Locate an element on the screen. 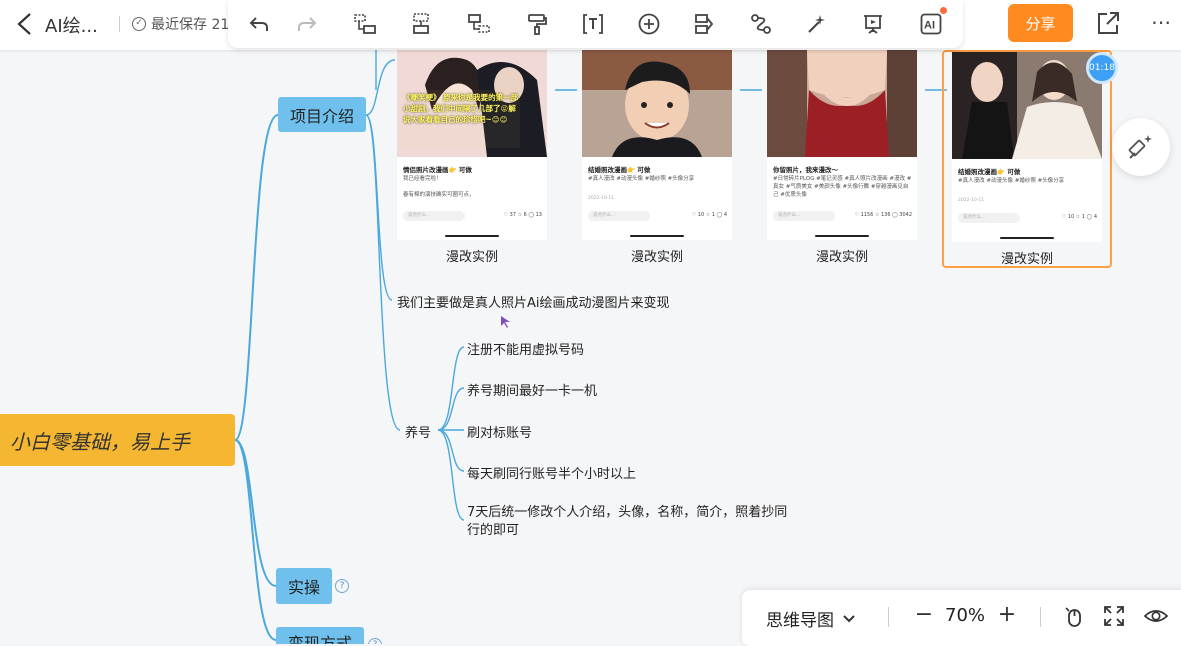 This screenshot has width=1181, height=646. outline-icon is located at coordinates (705, 24).